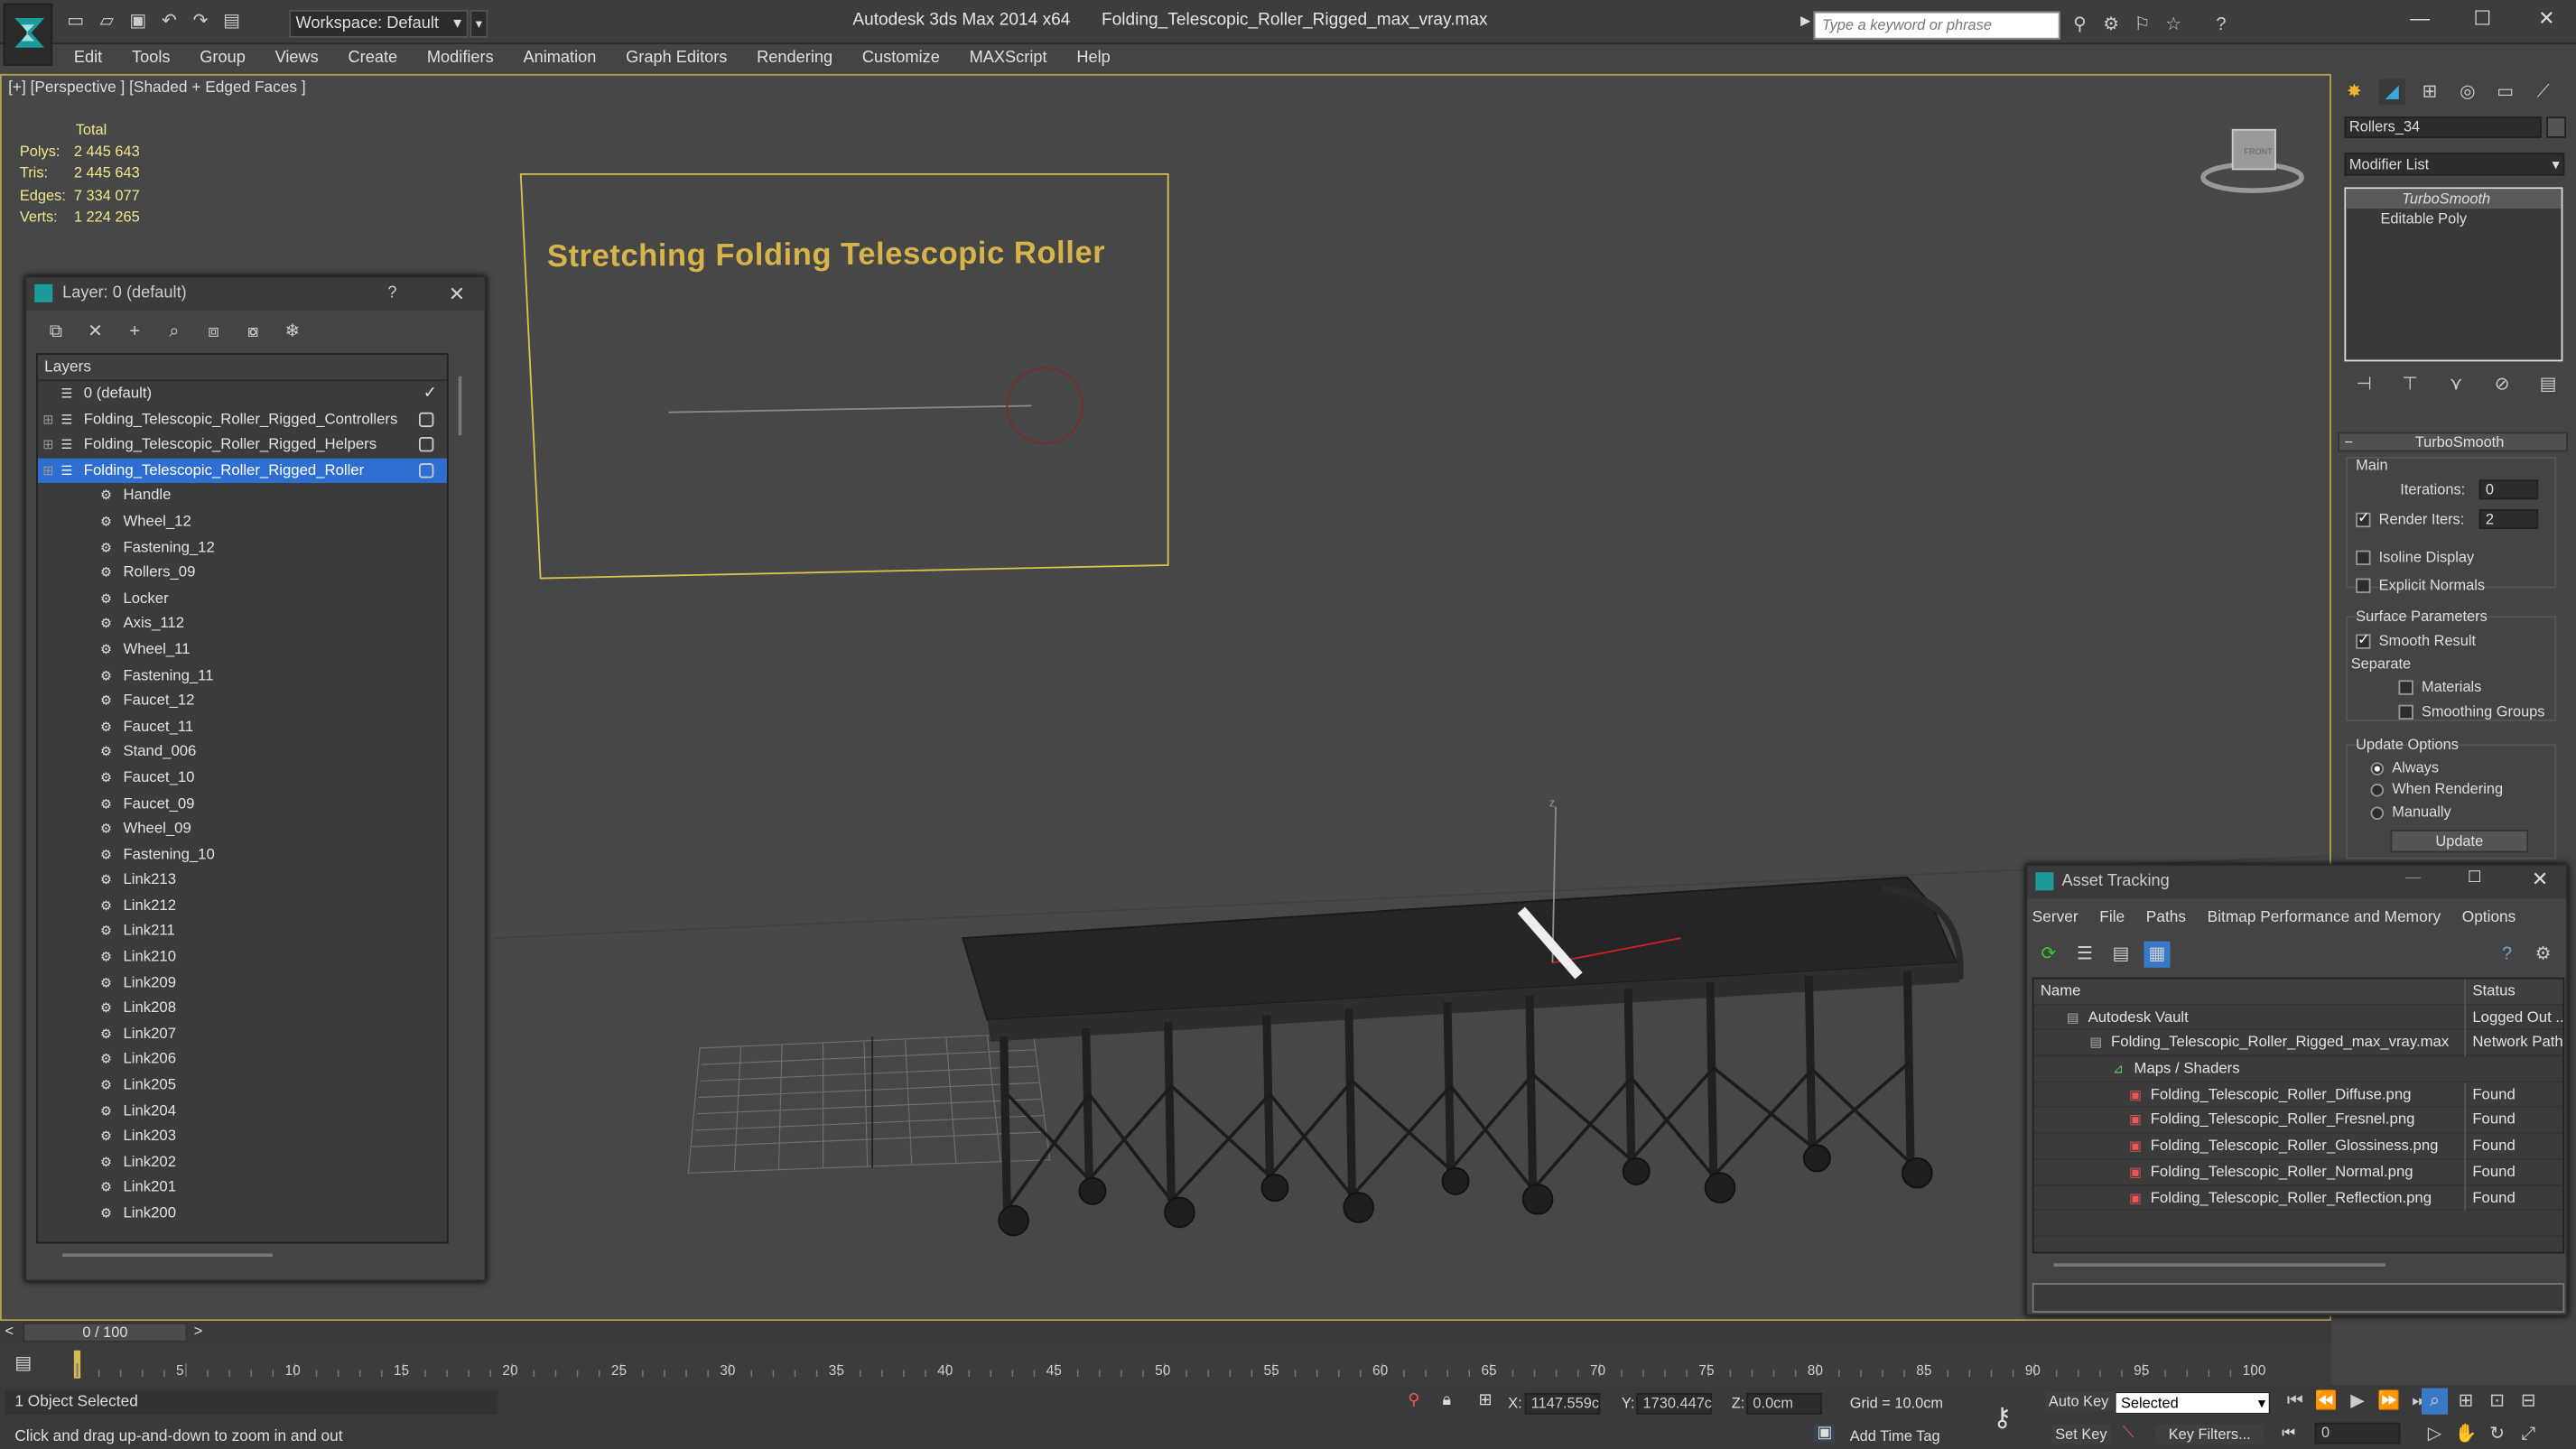 This screenshot has width=2576, height=1449. What do you see at coordinates (2298, 1069) in the screenshot?
I see `asset-row: ⊿ Maps / Shaders` at bounding box center [2298, 1069].